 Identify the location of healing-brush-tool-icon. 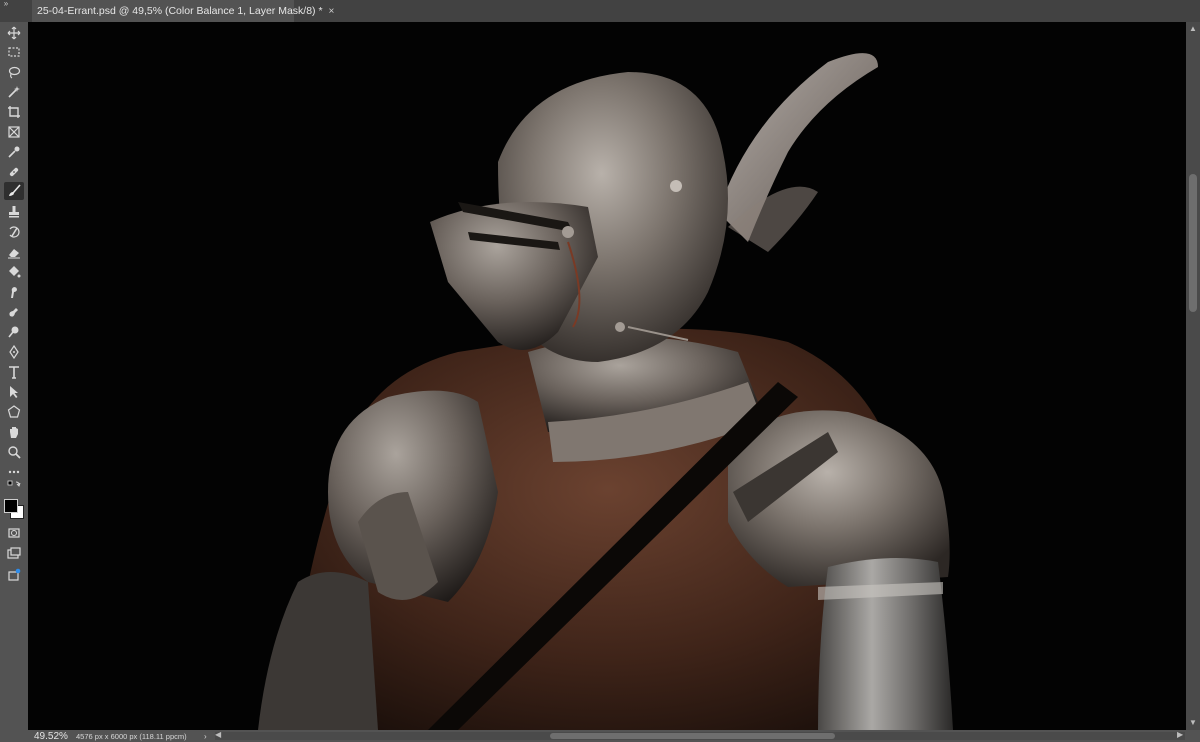
(14, 172).